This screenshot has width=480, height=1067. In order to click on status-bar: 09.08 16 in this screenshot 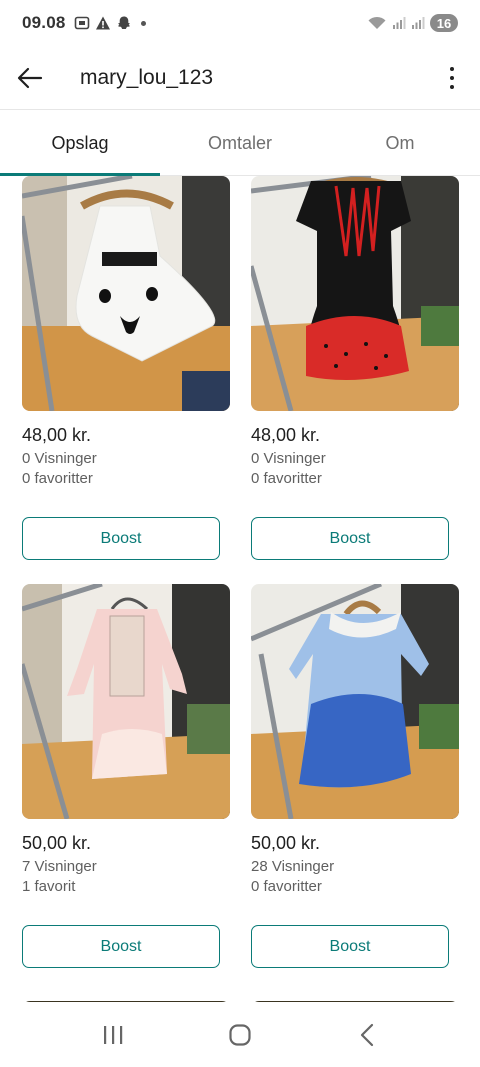, I will do `click(240, 23)`.